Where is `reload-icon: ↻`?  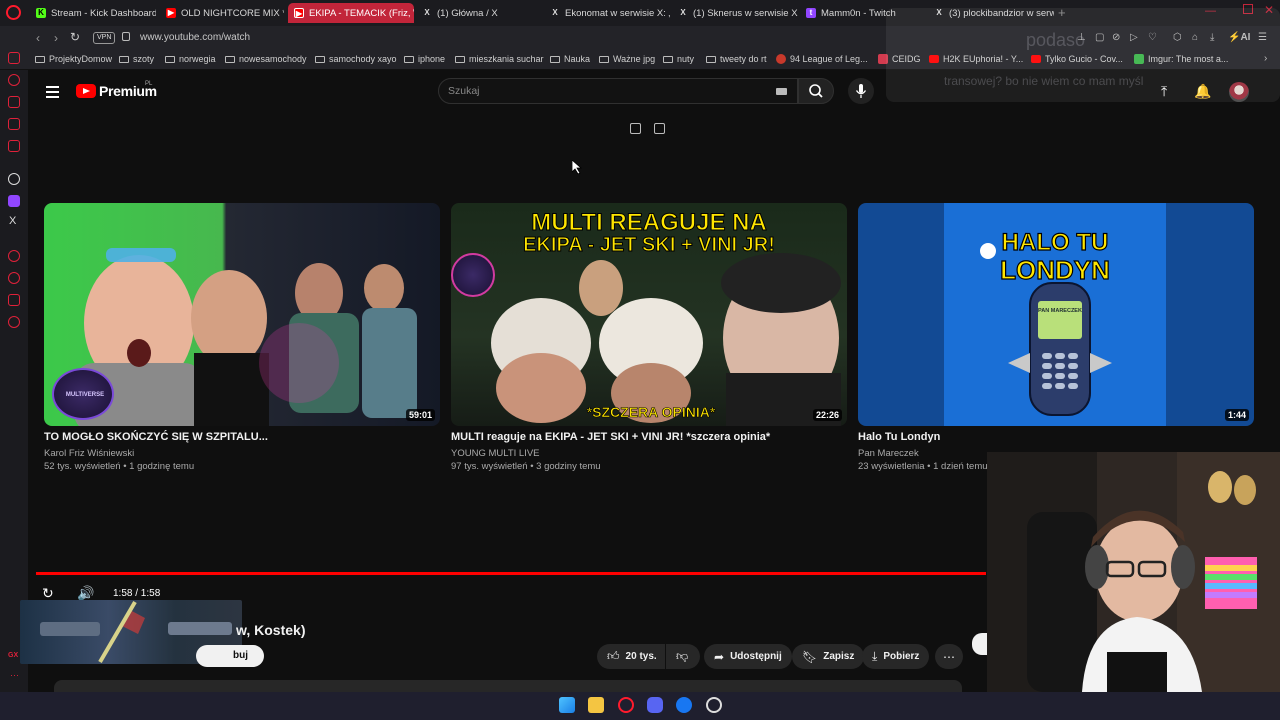 reload-icon: ↻ is located at coordinates (75, 37).